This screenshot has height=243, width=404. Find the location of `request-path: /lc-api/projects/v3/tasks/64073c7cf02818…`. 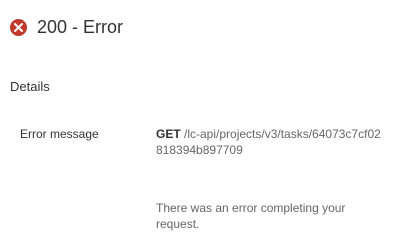

request-path: /lc-api/projects/v3/tasks/64073c7cf02818… is located at coordinates (268, 142).